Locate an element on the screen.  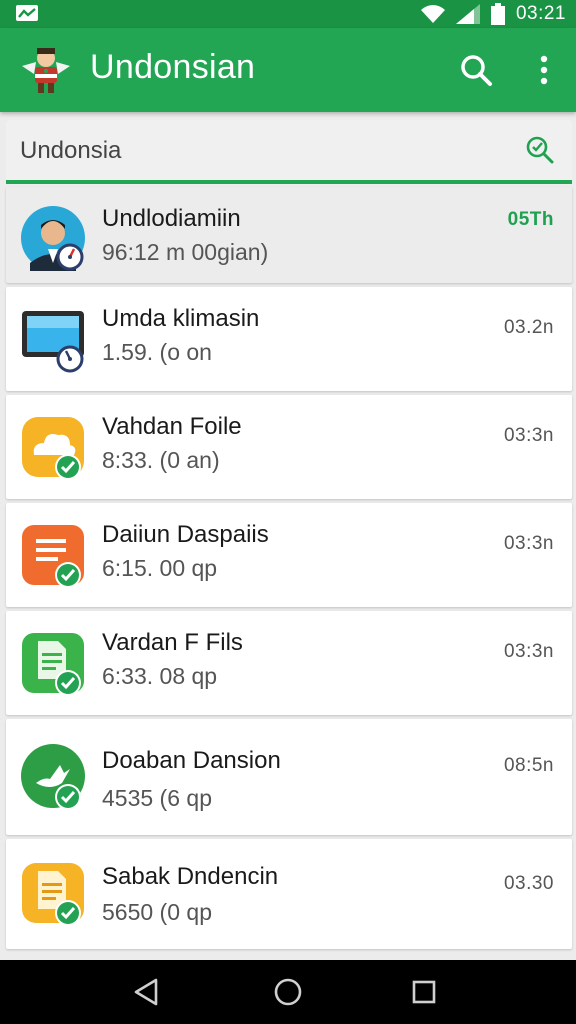
list-item: Vahdan Foile 8:33. (0 an) 03:3n is located at coordinates (289, 447).